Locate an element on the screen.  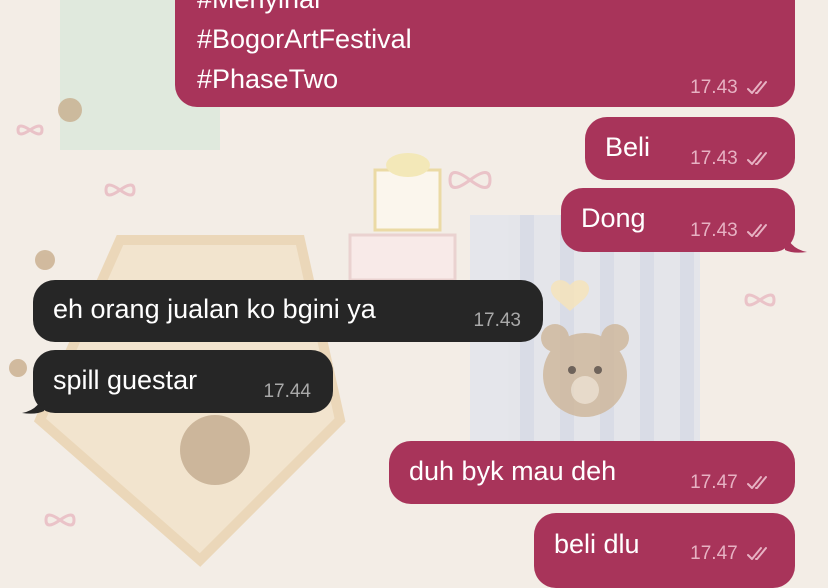
outgoing-message-bubble: Dong 17.43 is located at coordinates (678, 220).